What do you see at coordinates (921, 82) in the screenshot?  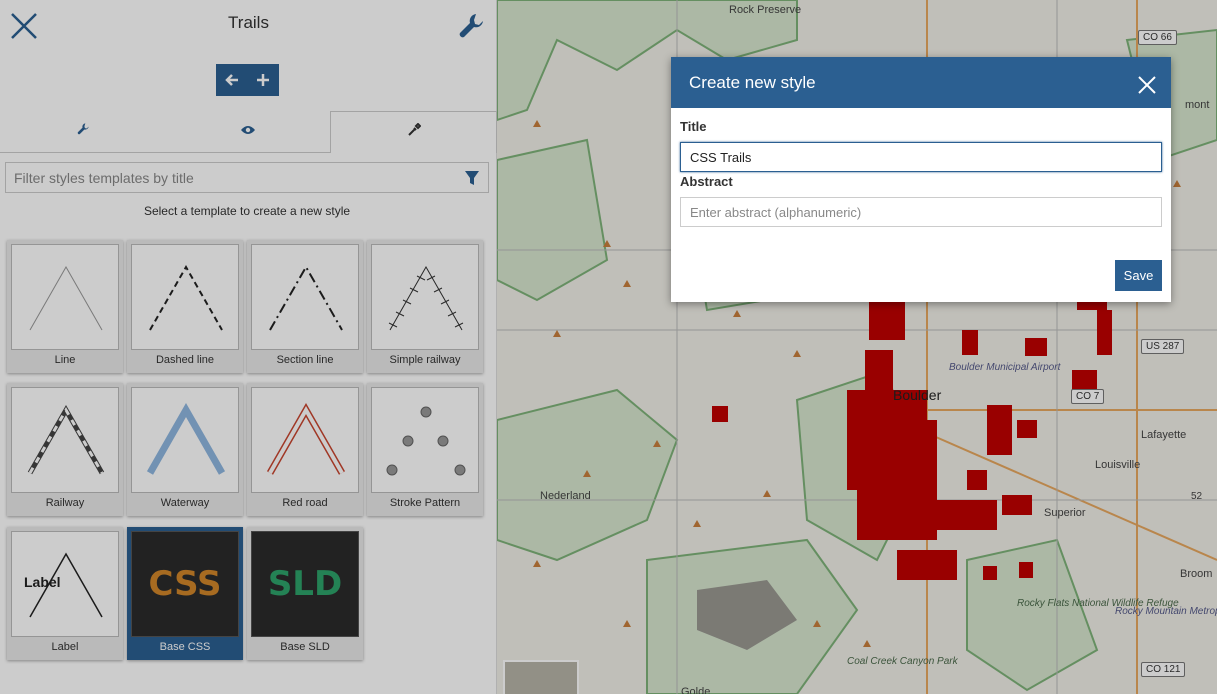 I see `dialog-header: Create new style` at bounding box center [921, 82].